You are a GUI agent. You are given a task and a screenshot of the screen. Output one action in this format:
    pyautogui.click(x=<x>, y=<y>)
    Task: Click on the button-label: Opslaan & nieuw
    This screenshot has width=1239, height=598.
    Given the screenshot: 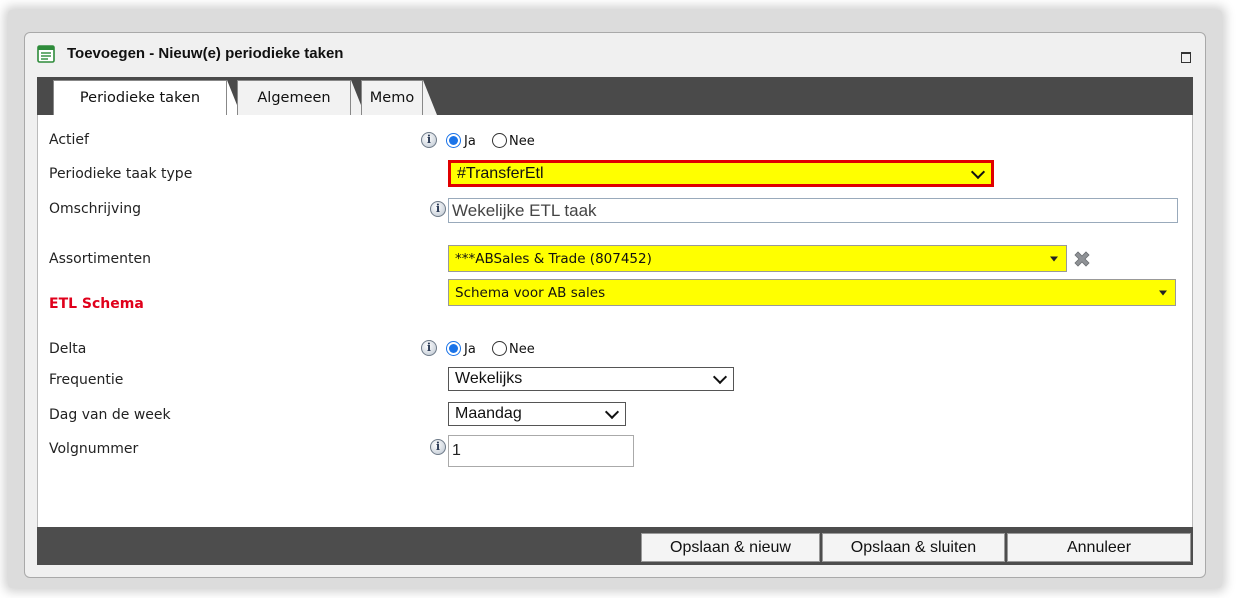 What is the action you would take?
    pyautogui.click(x=730, y=547)
    